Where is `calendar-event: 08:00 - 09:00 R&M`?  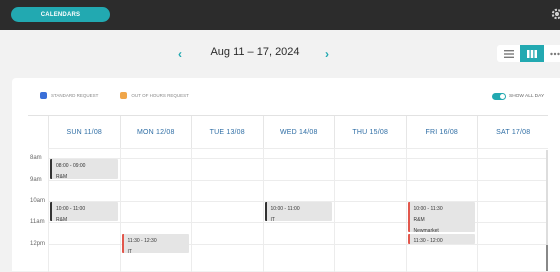 calendar-event: 08:00 - 09:00 R&M is located at coordinates (84, 169).